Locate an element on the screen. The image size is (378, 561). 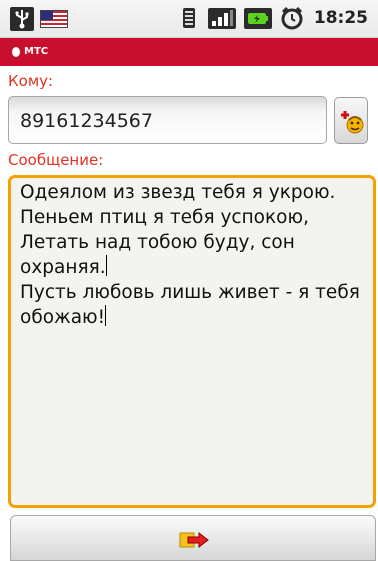
app-title-bar: МТС is located at coordinates (189, 52).